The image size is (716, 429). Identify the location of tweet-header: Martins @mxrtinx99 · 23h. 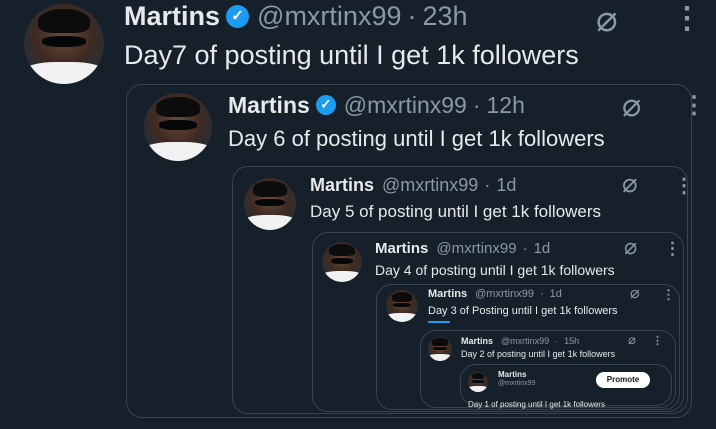
(296, 16).